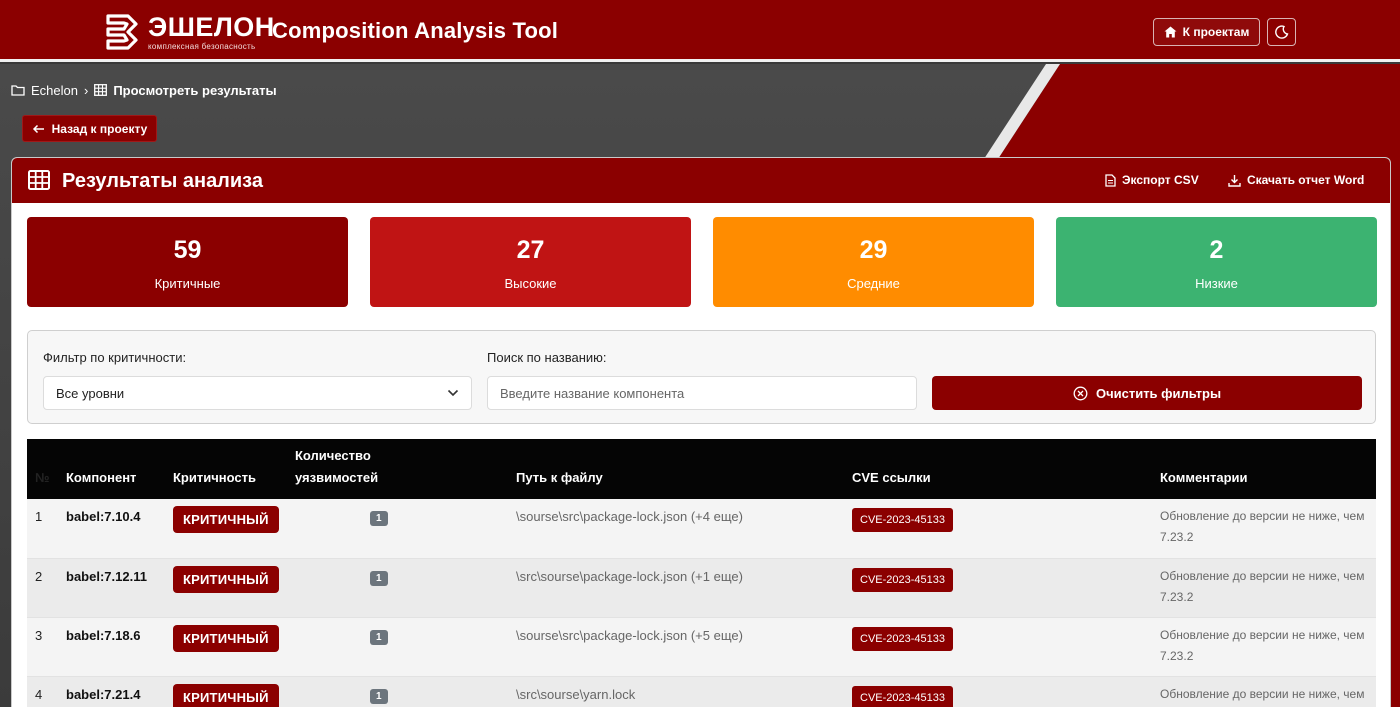 The width and height of the screenshot is (1400, 707). I want to click on home-icon, so click(1170, 32).